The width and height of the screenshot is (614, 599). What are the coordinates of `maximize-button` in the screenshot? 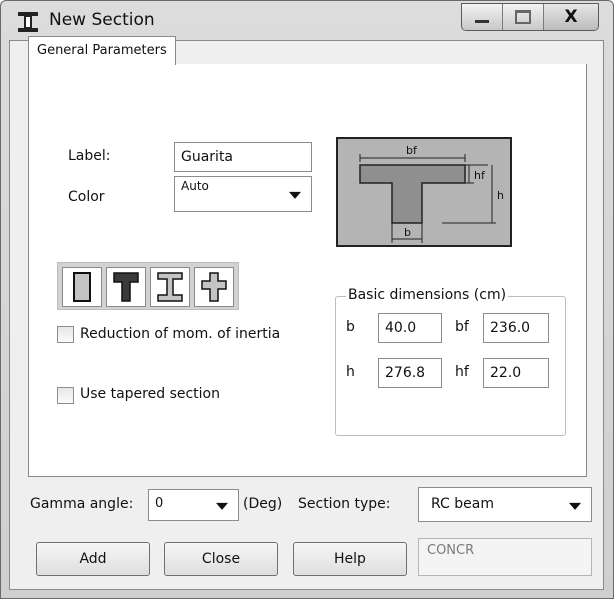 It's located at (523, 17).